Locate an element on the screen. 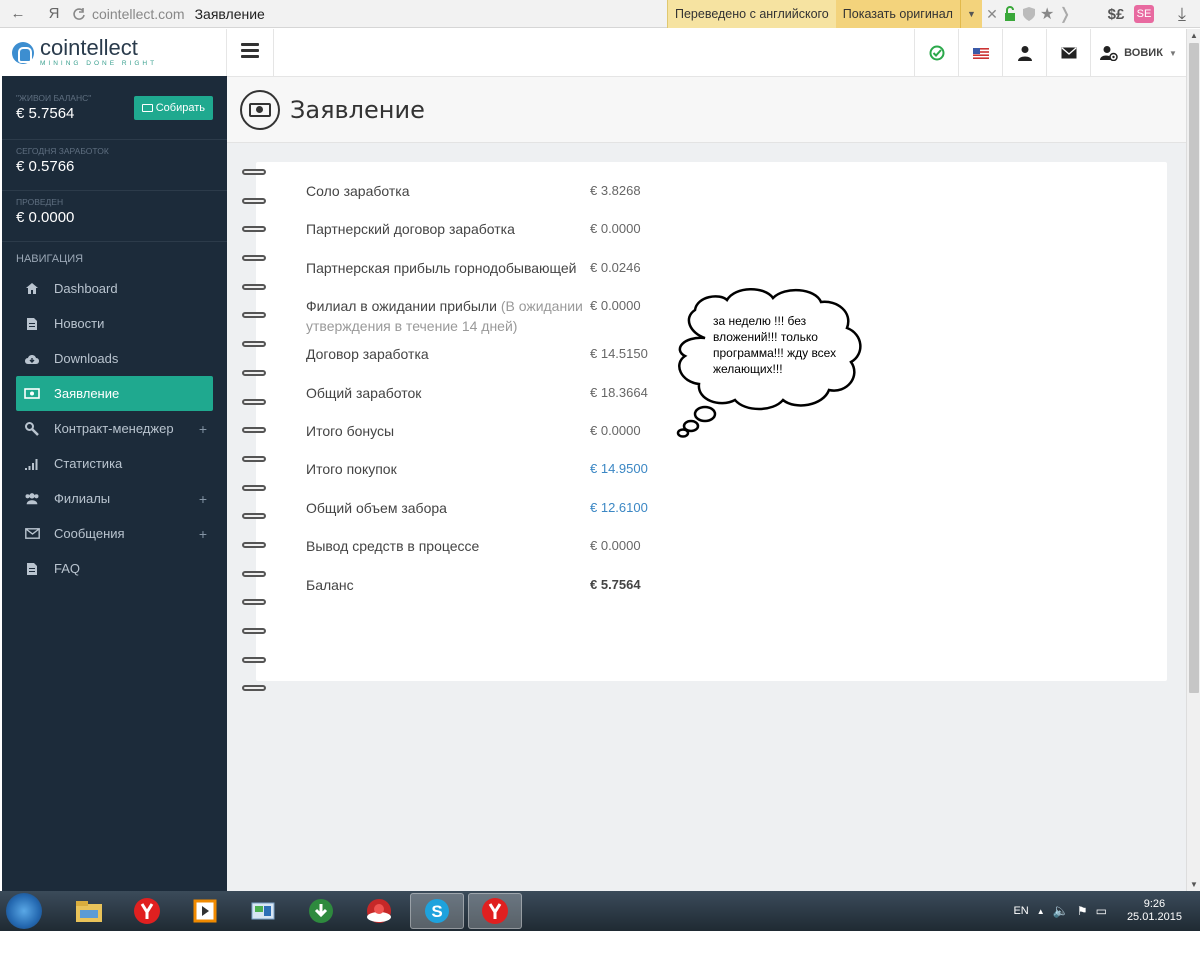 This screenshot has width=1200, height=960. statement-label-text: Итого покупок is located at coordinates (351, 469).